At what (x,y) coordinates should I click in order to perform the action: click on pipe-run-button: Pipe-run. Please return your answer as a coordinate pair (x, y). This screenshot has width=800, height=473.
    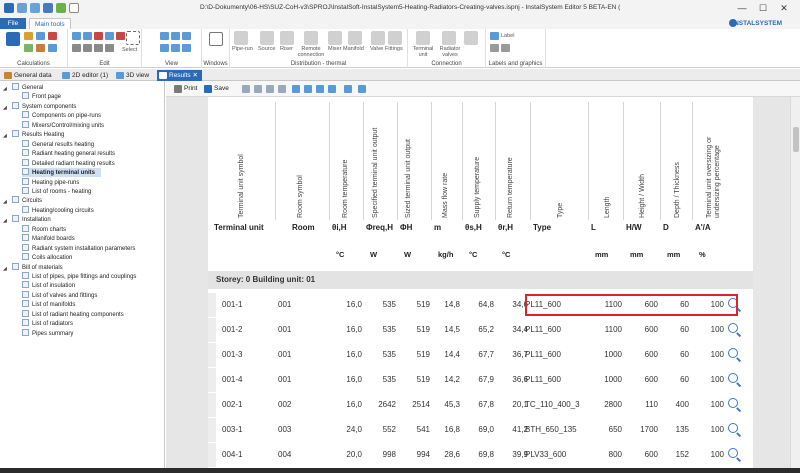
    Looking at the image, I should click on (242, 49).